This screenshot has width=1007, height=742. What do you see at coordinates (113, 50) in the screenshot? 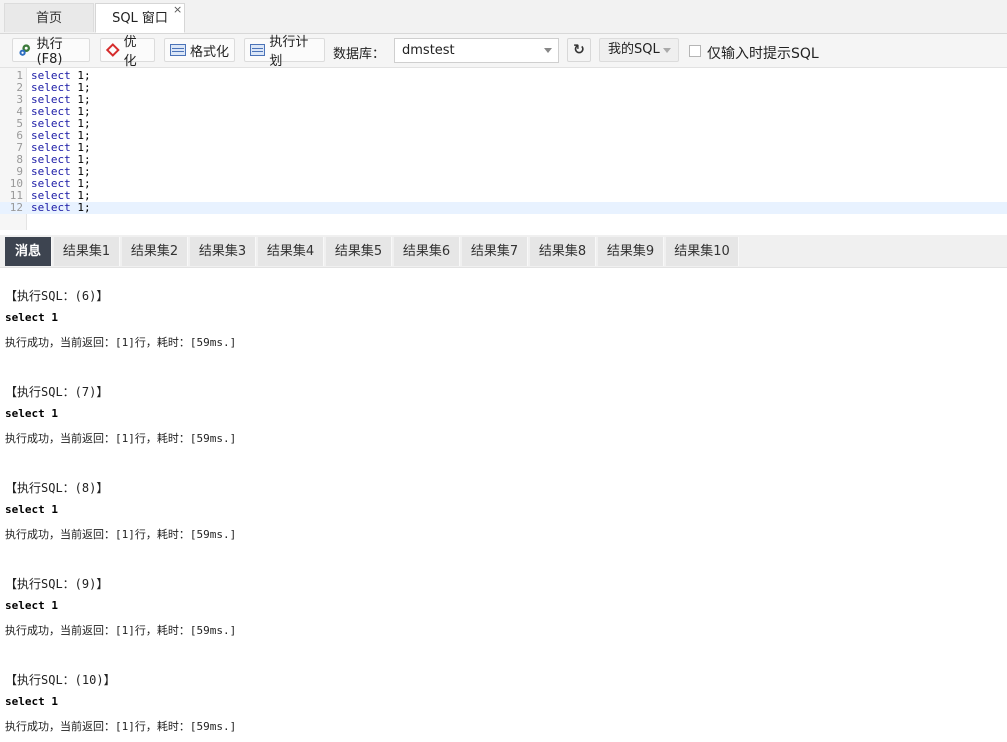
I see `diamond-icon` at bounding box center [113, 50].